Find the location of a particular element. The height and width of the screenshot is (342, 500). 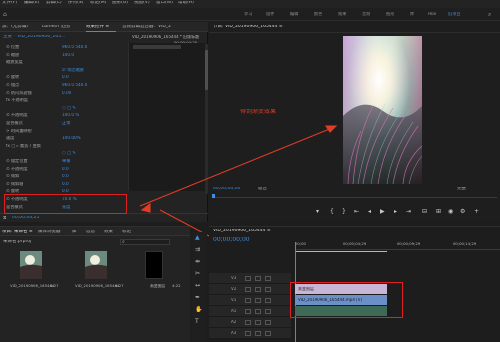

tab-markers: 标记 is located at coordinates (126, 232).